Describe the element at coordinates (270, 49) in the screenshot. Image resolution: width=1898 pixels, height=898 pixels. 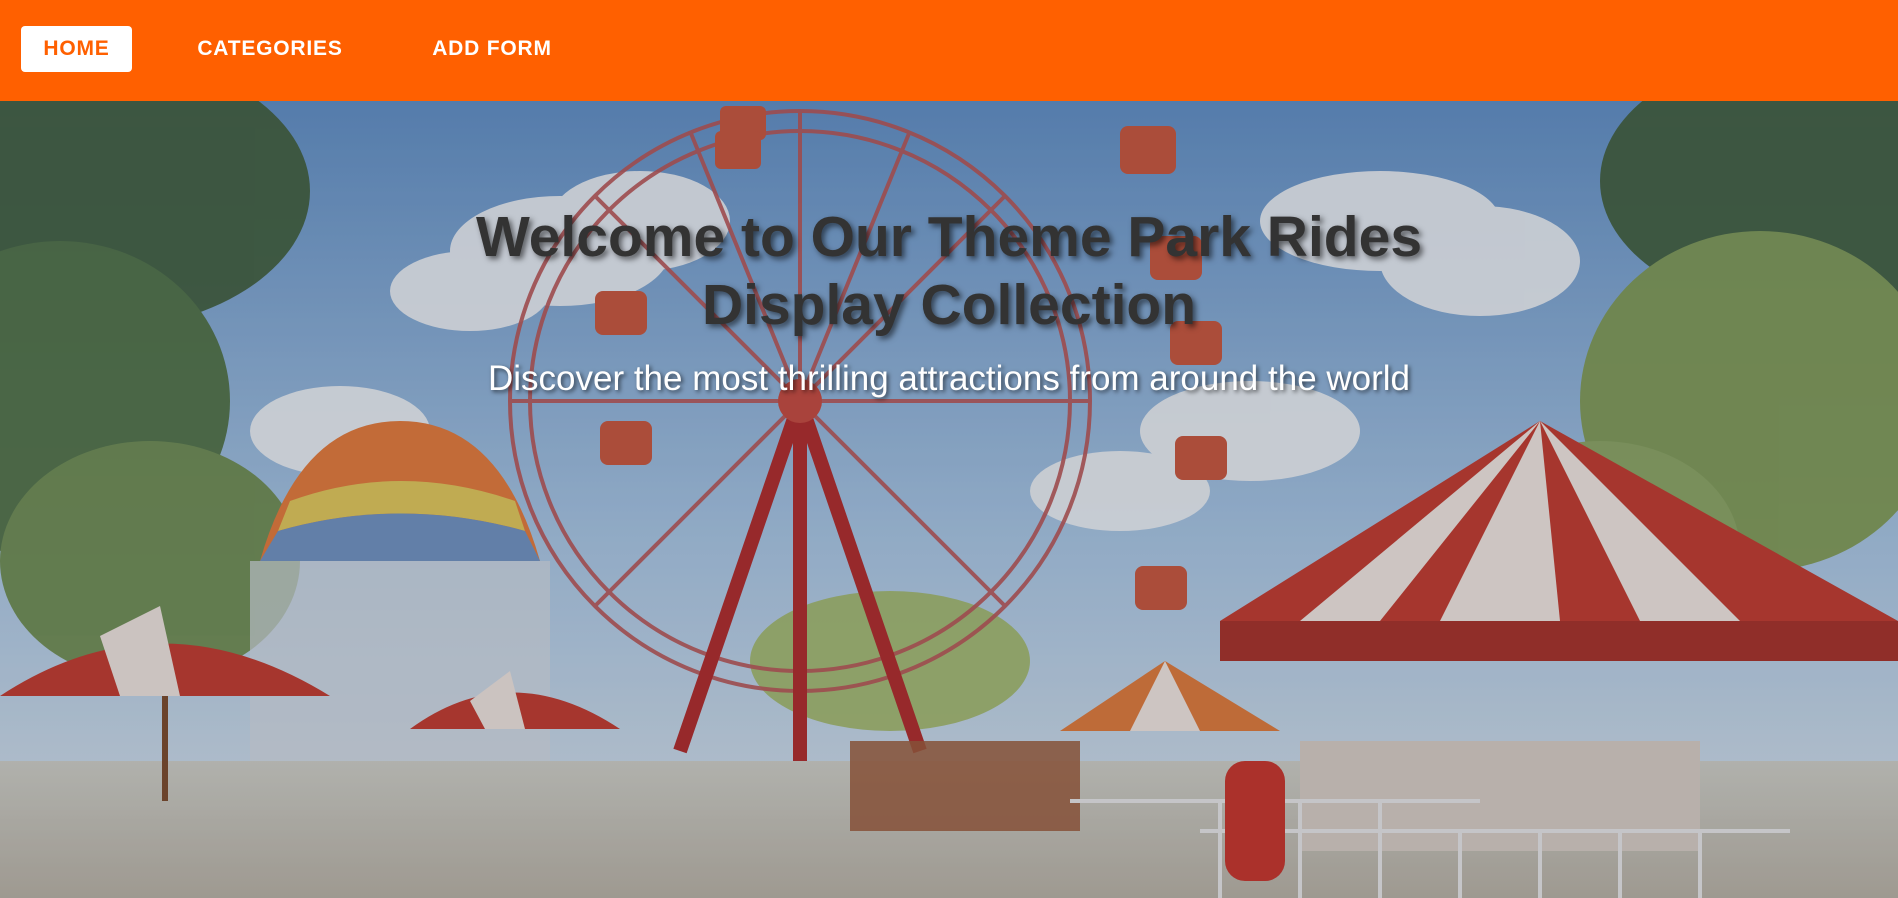
I see `nav-categories-link: CATEGORIES` at that location.